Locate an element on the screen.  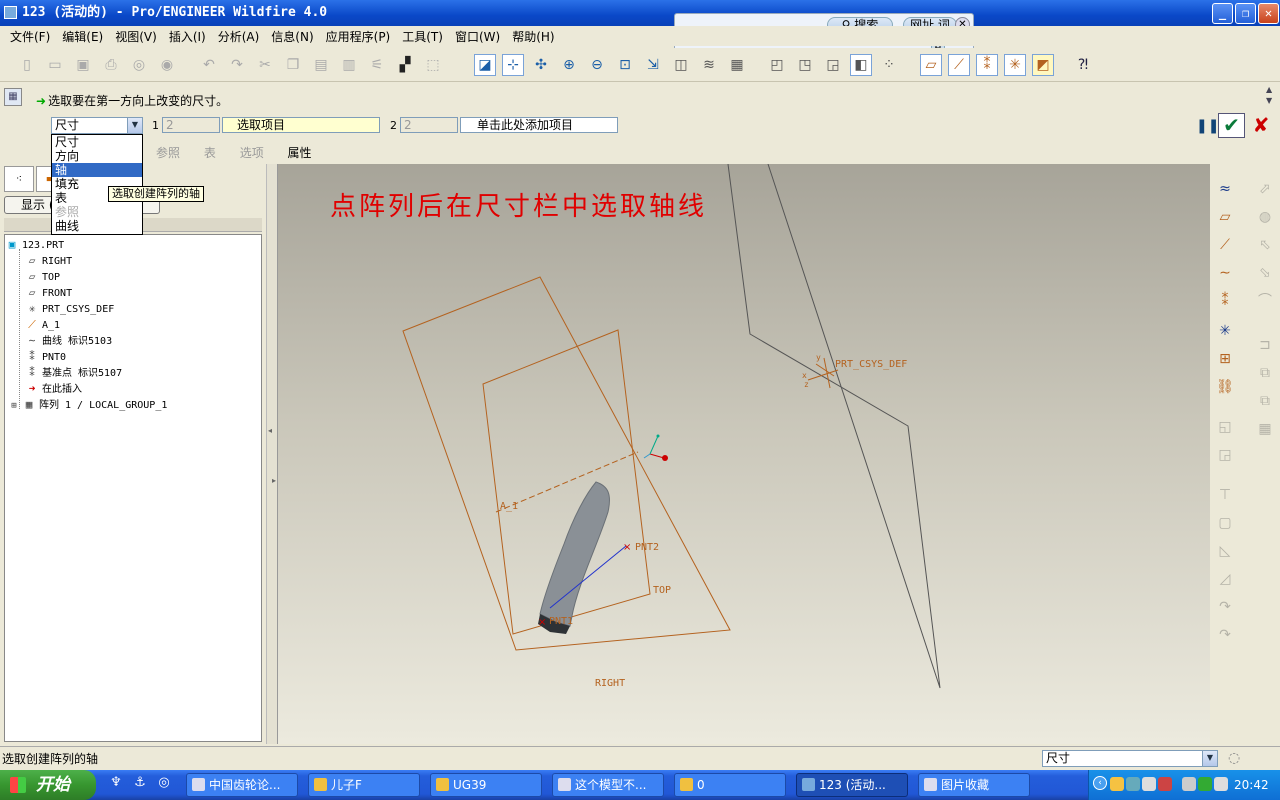
datum-display-icon: ◪ is located at coordinates (485, 65).